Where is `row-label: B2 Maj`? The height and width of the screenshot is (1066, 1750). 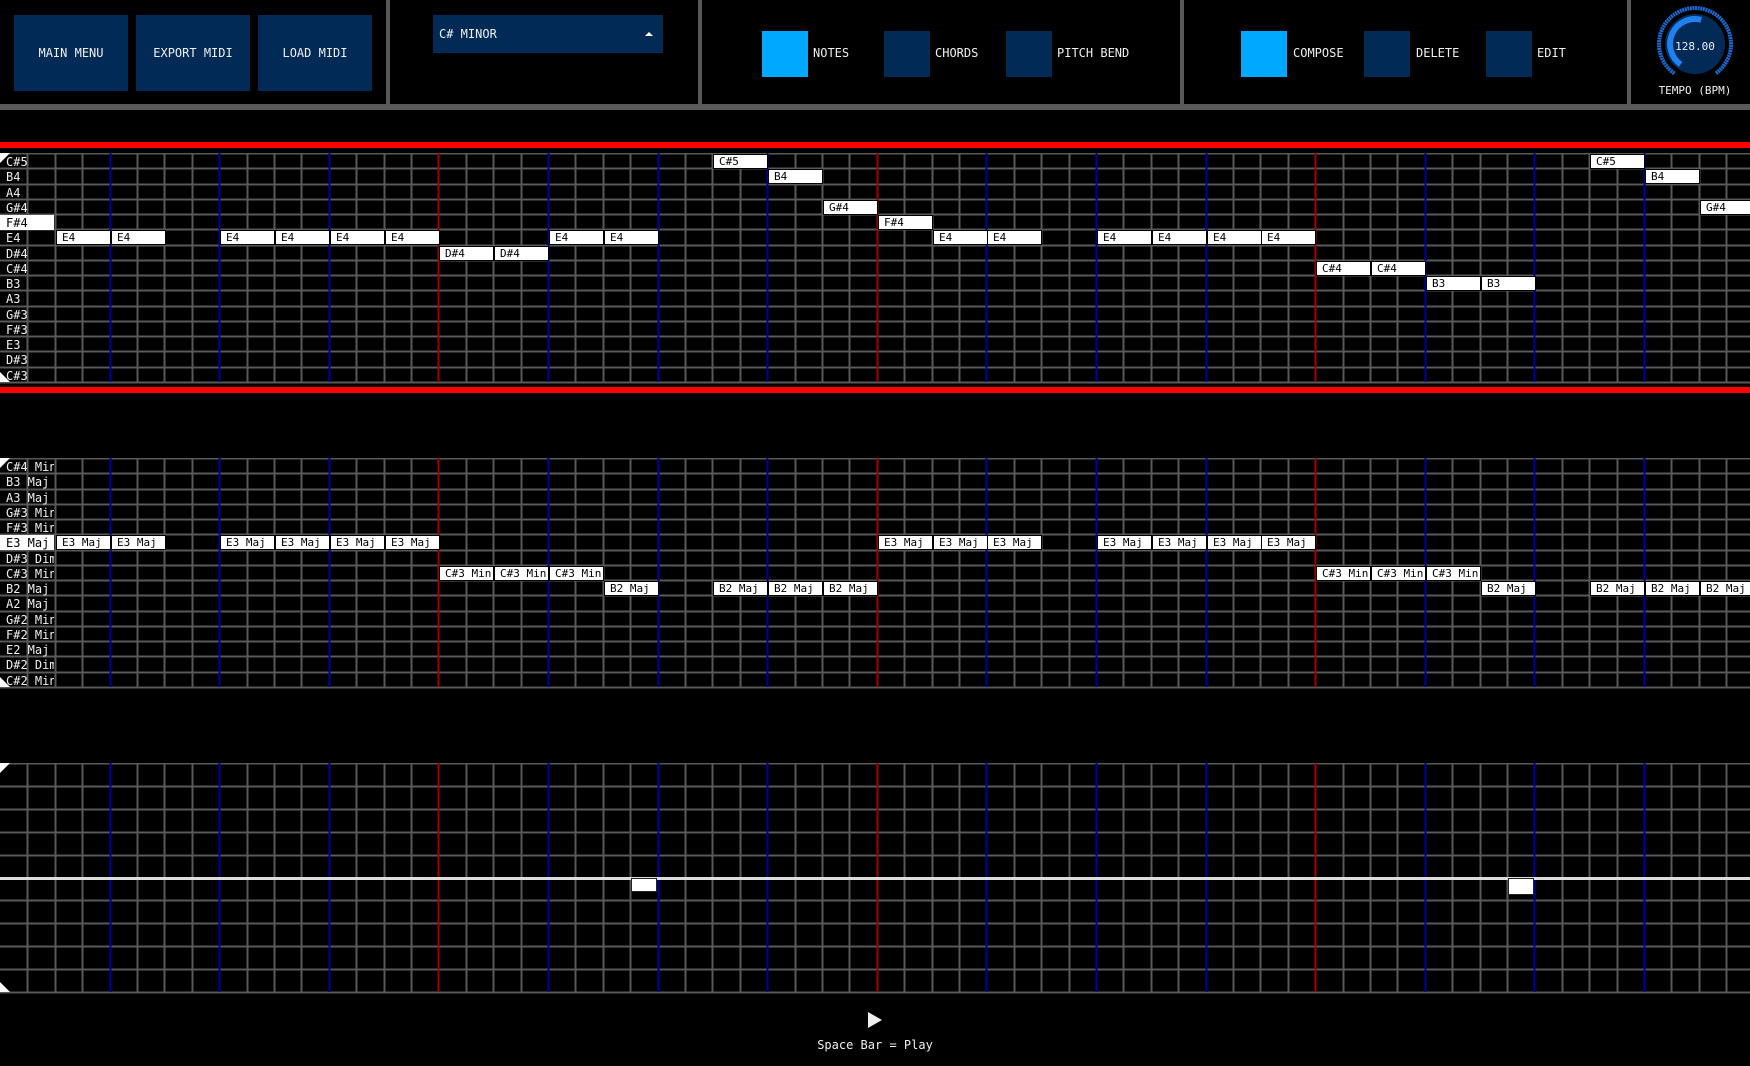 row-label: B2 Maj is located at coordinates (28, 589).